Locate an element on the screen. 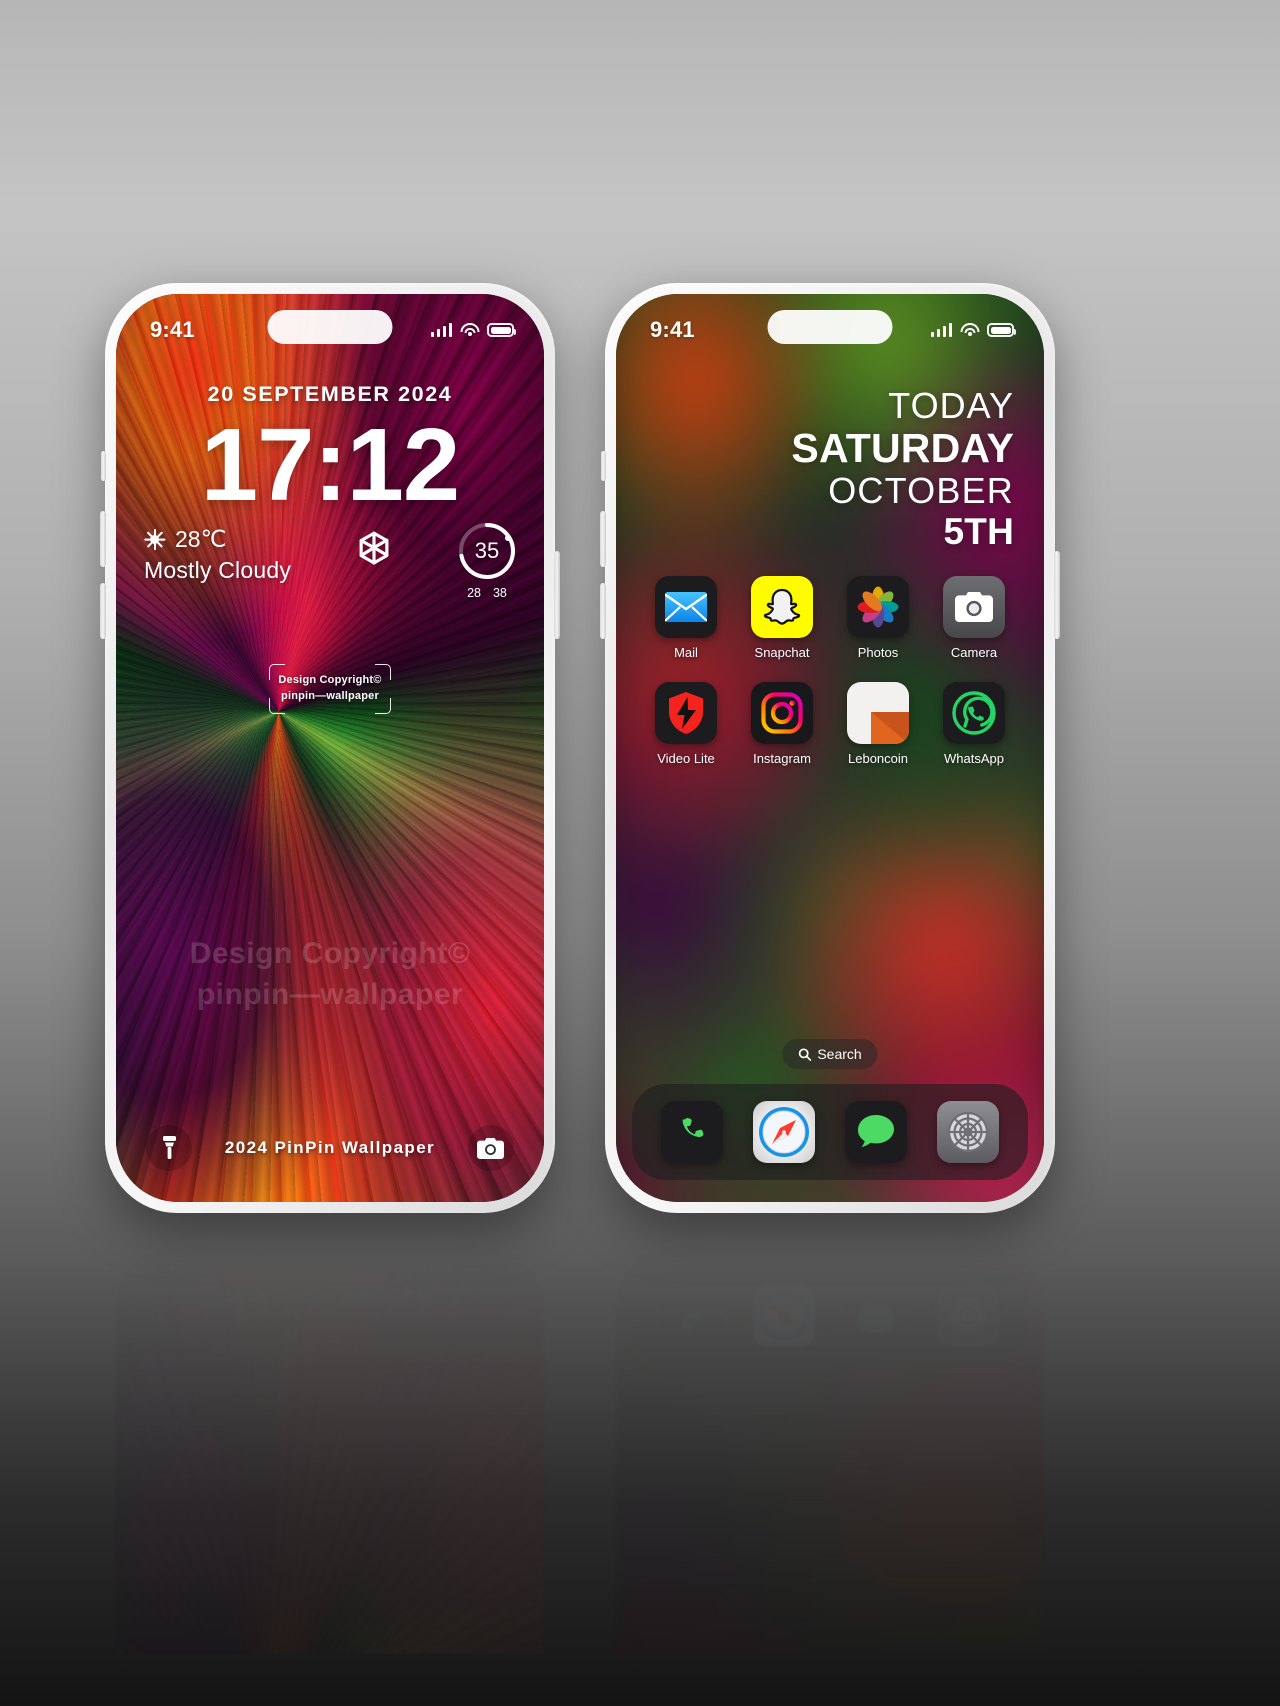  search-button: Search is located at coordinates (830, 1054).